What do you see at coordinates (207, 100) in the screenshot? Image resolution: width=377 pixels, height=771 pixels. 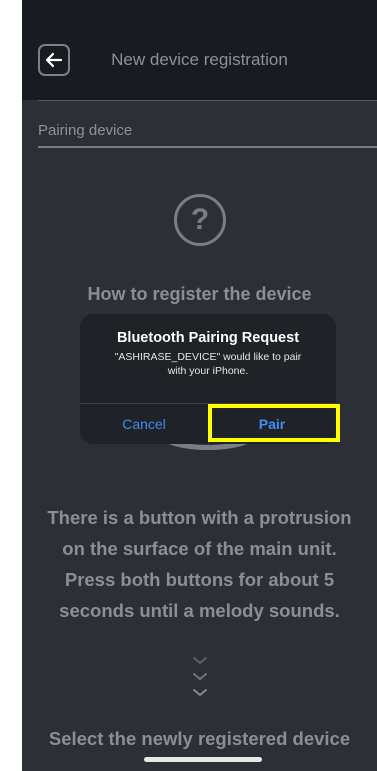 I see `header-divider` at bounding box center [207, 100].